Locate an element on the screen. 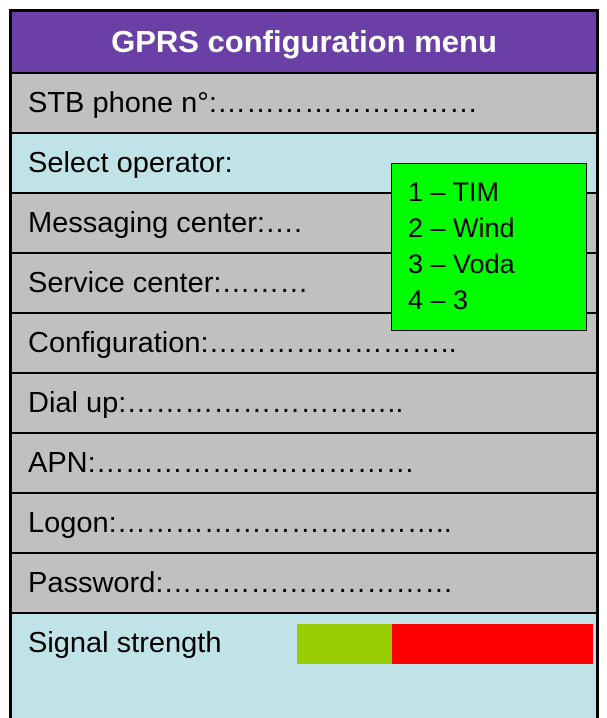  row-label: Configuration: is located at coordinates (118, 342).